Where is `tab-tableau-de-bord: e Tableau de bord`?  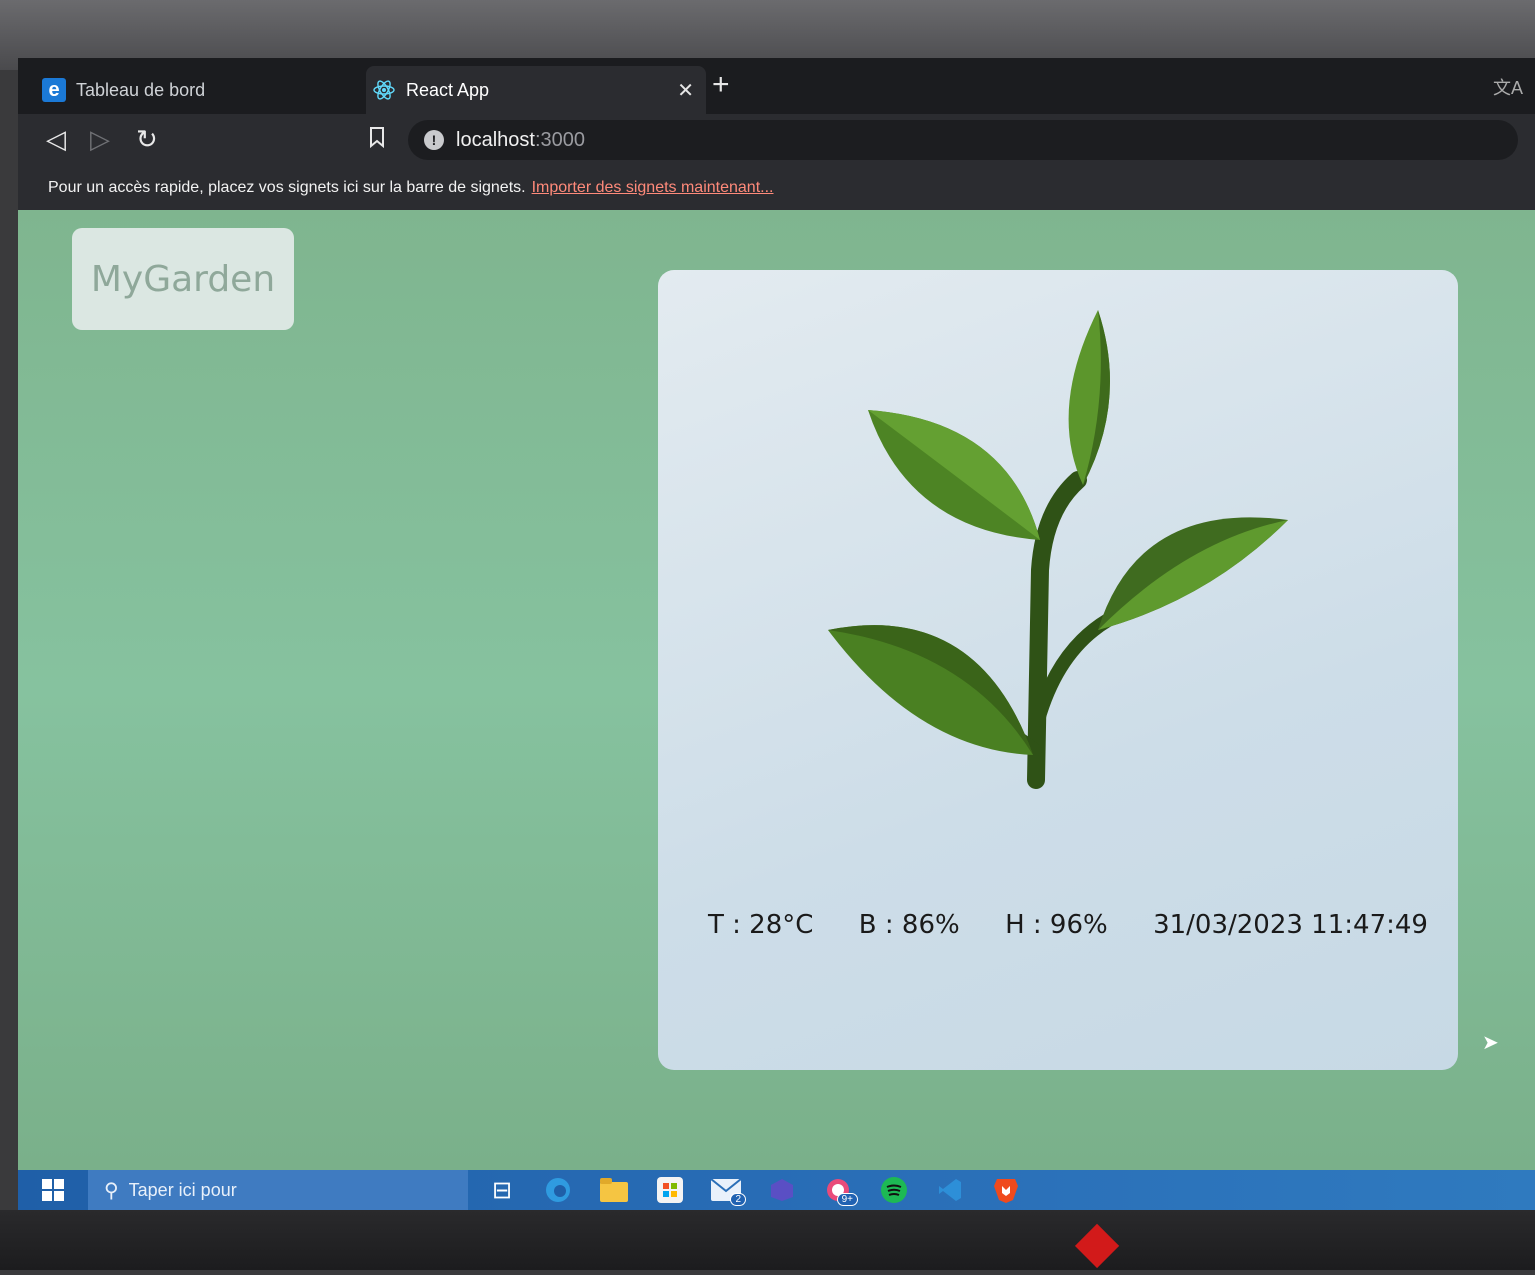
tab-tableau-de-bord: e Tableau de bord is located at coordinates (201, 90).